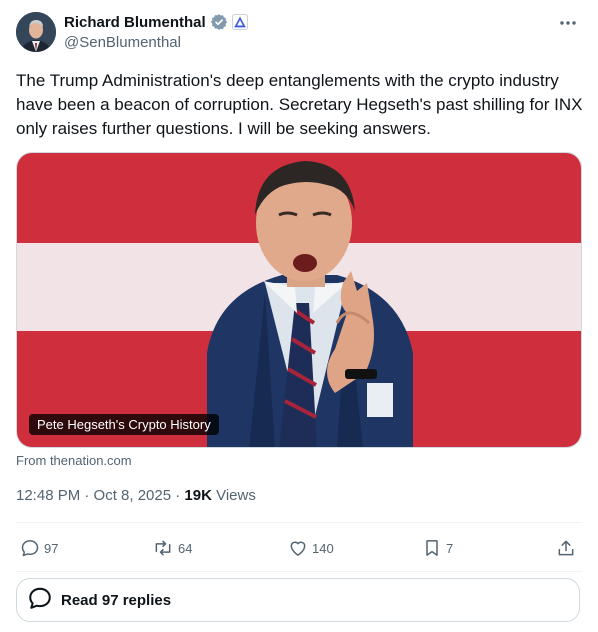 The height and width of the screenshot is (632, 598). What do you see at coordinates (311, 548) in the screenshot?
I see `like-button: 140` at bounding box center [311, 548].